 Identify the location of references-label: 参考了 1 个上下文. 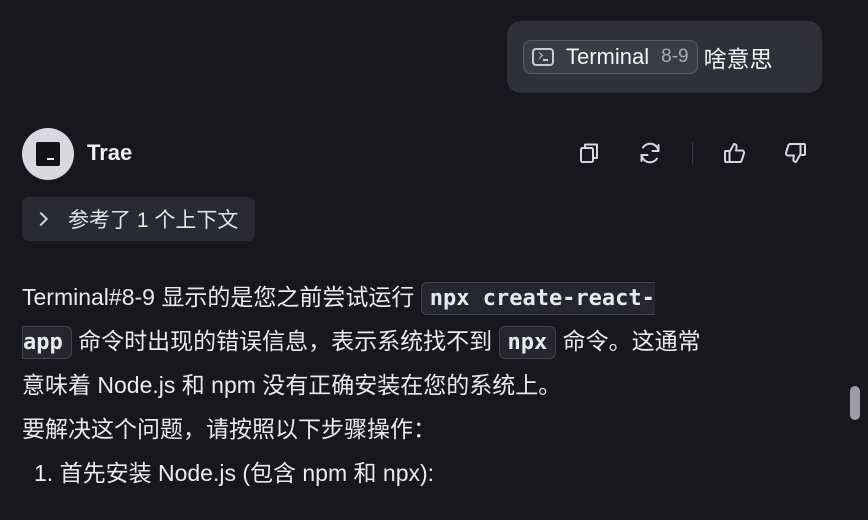
(153, 220).